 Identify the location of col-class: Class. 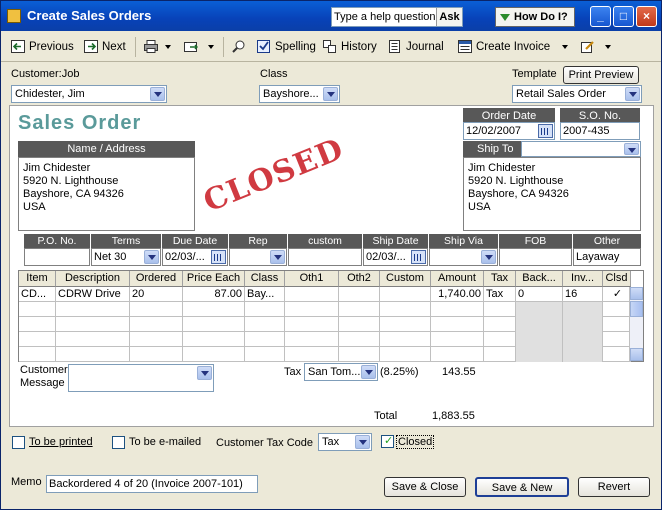
(265, 279).